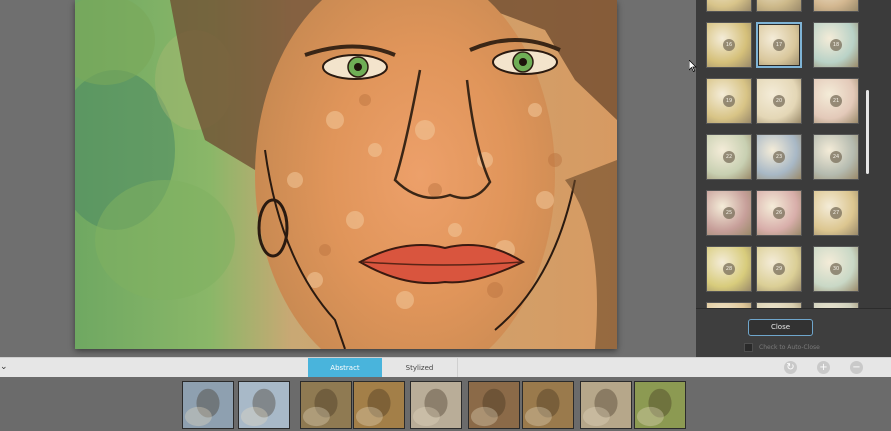 Image resolution: width=891 pixels, height=431 pixels. I want to click on texture-number: 23, so click(779, 157).